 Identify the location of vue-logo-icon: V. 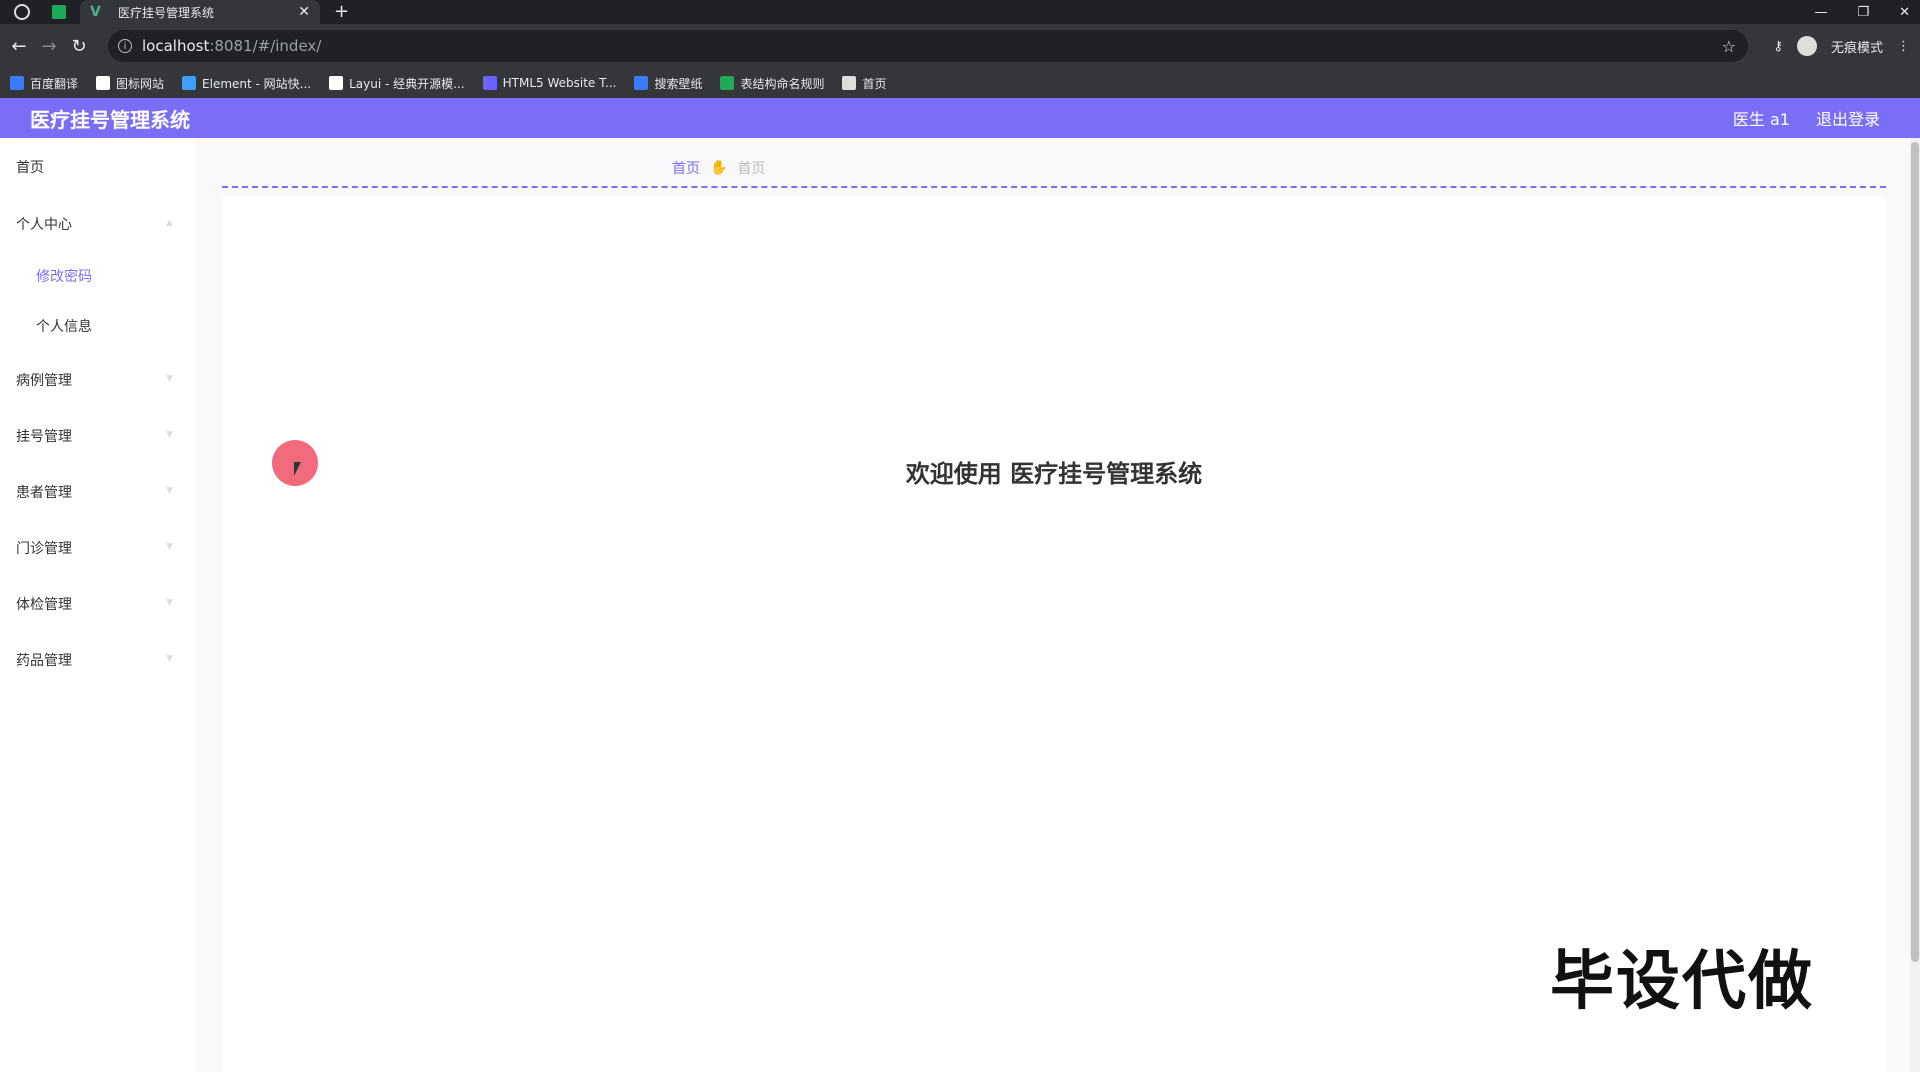
(95, 12).